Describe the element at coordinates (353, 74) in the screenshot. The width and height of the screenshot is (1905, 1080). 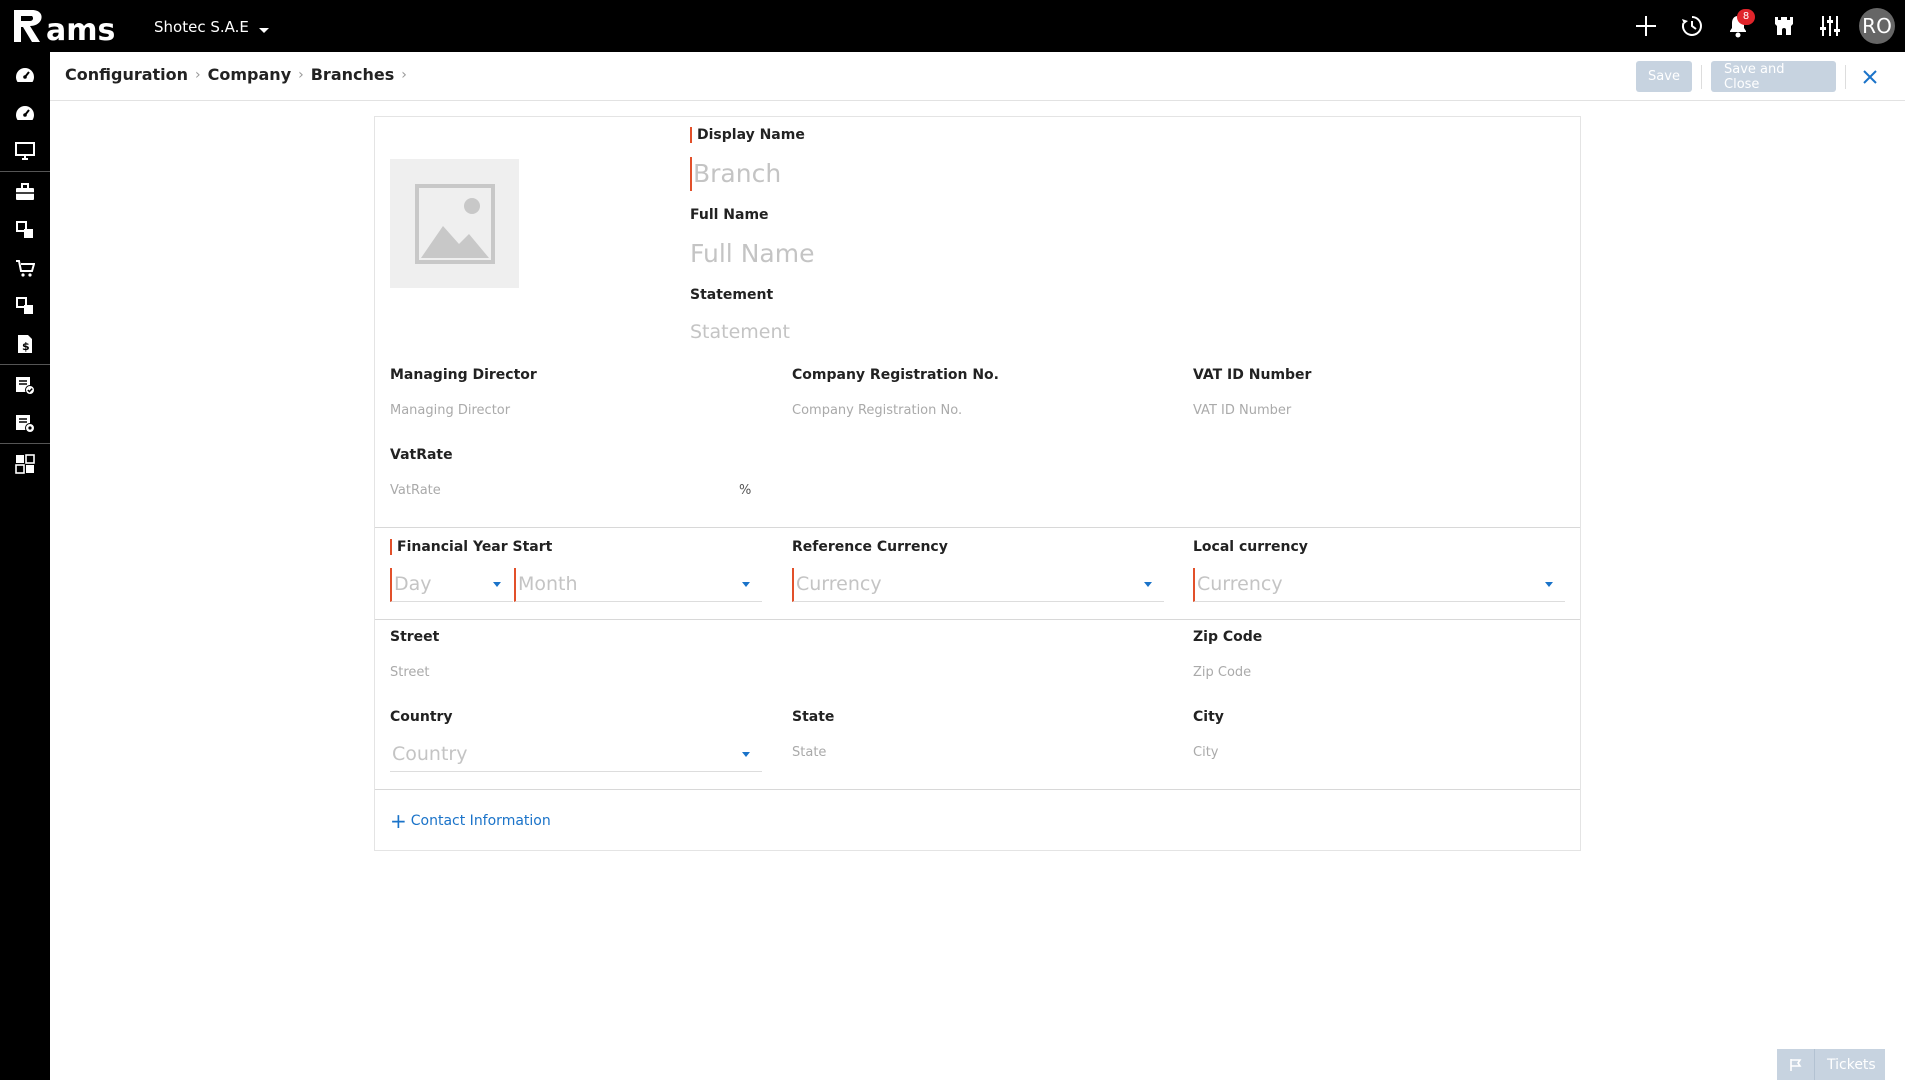
I see `breadcrumb-branches: Branches` at that location.